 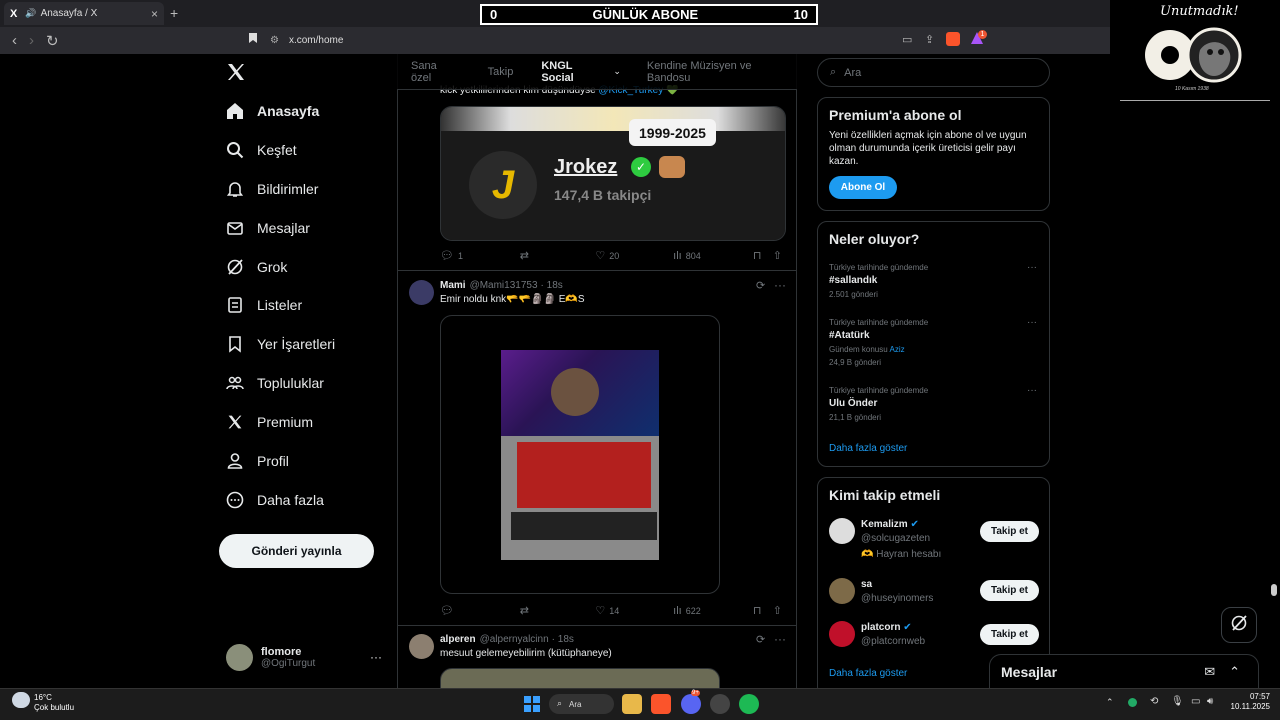 I want to click on brave-shield-icon, so click(x=953, y=39).